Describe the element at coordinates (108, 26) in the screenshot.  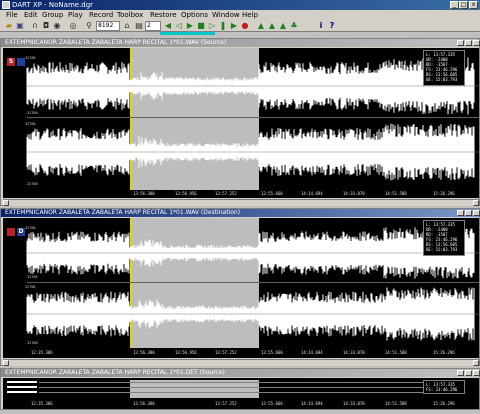
I see `zoom-spinbox: 8192` at that location.